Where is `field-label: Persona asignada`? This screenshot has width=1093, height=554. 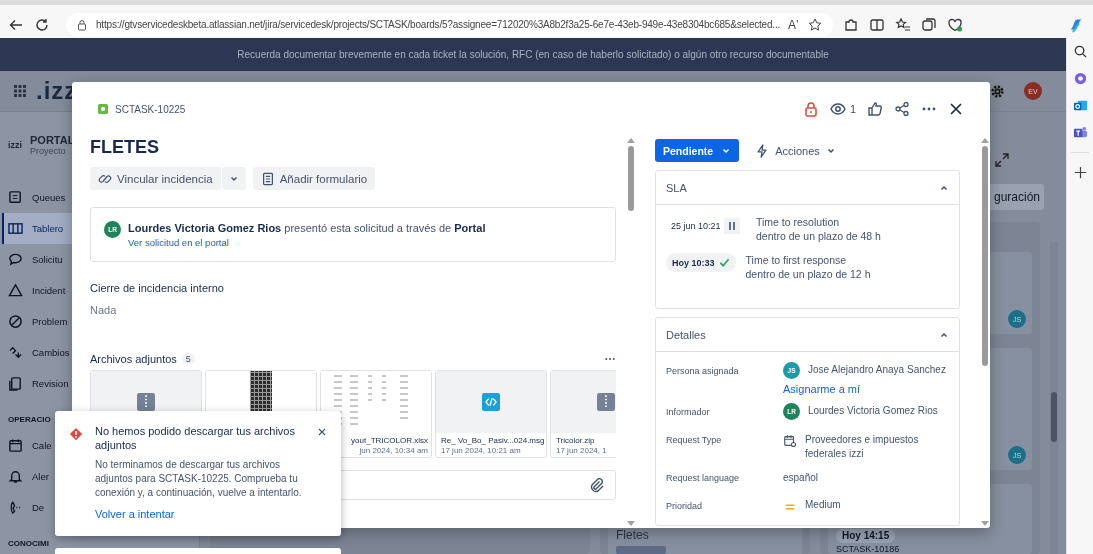 field-label: Persona asignada is located at coordinates (703, 371).